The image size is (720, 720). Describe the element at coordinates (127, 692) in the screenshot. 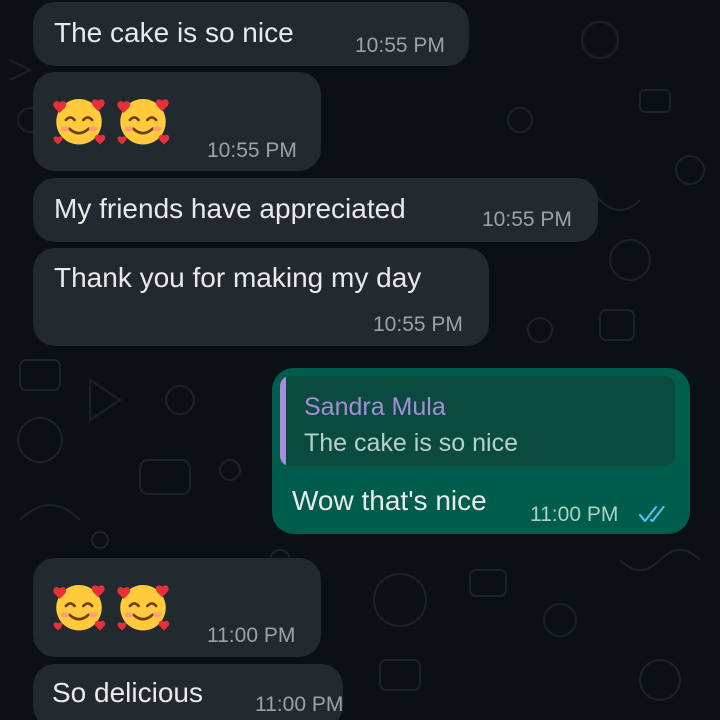

I see `message-text: So delicious` at that location.